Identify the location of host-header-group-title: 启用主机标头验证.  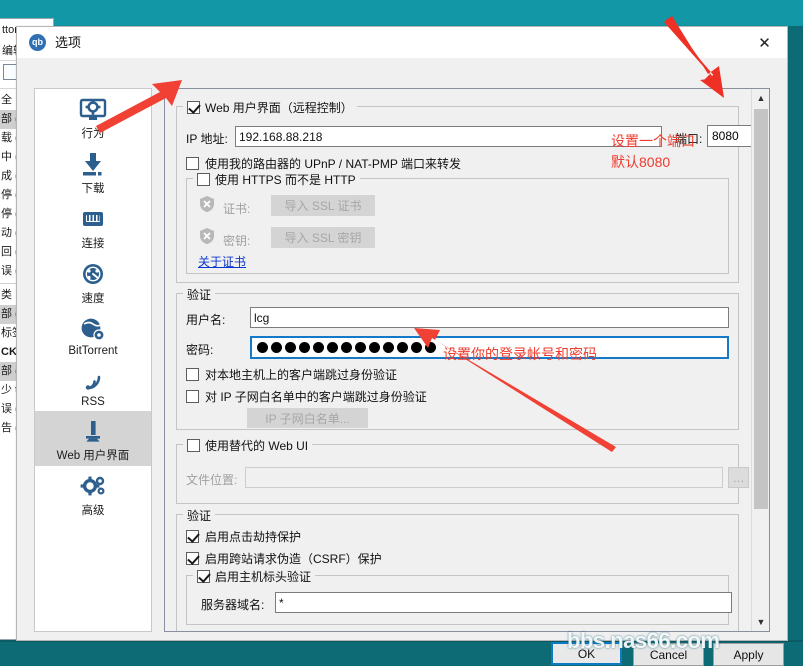
(254, 576).